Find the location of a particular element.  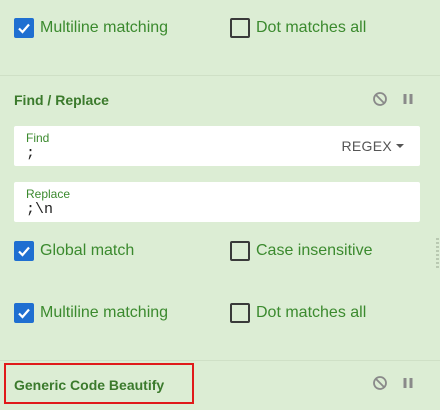

case-insensitive-label: Case insensitive is located at coordinates (314, 250).